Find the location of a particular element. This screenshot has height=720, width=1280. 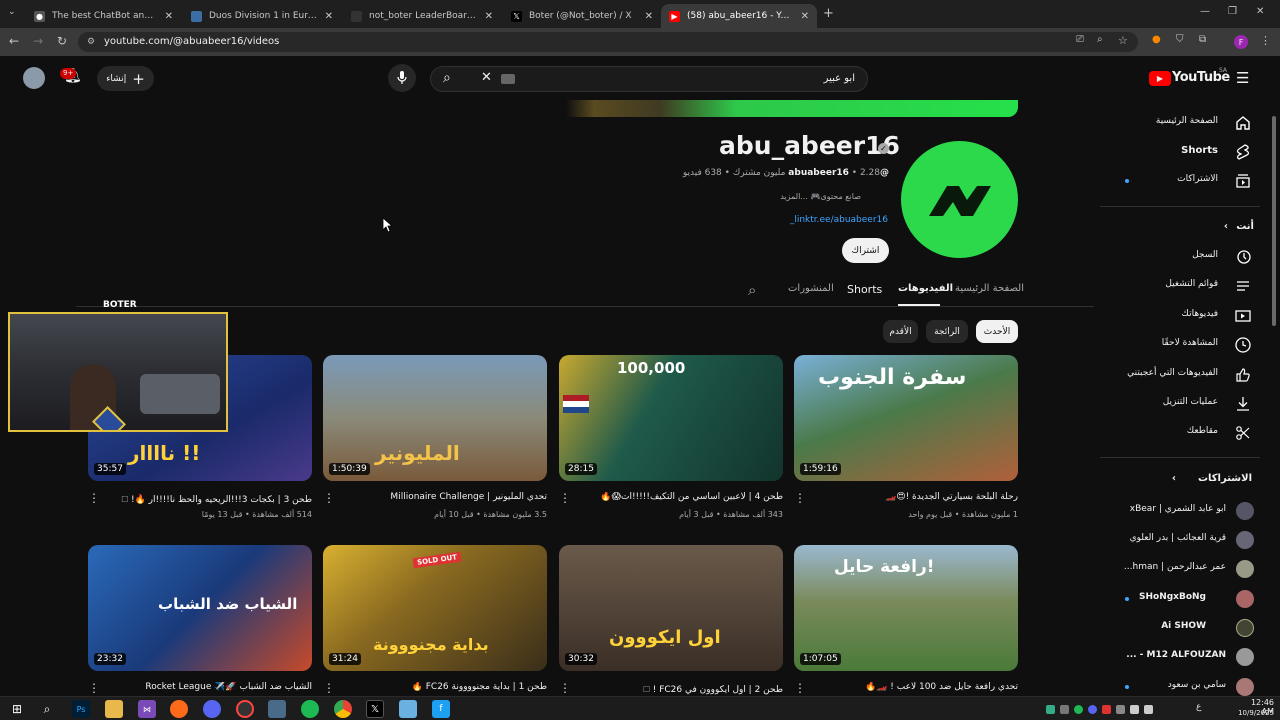

visual-studio-app-icon: ⋈ is located at coordinates (147, 709).